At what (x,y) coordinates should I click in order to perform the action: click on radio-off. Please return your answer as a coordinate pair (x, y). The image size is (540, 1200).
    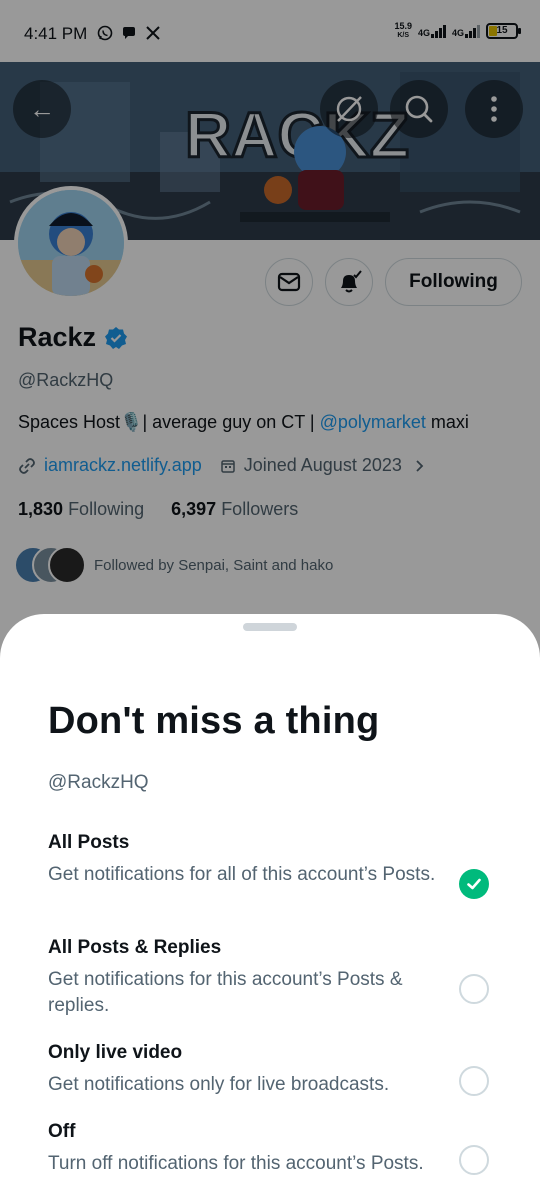
    Looking at the image, I should click on (474, 1160).